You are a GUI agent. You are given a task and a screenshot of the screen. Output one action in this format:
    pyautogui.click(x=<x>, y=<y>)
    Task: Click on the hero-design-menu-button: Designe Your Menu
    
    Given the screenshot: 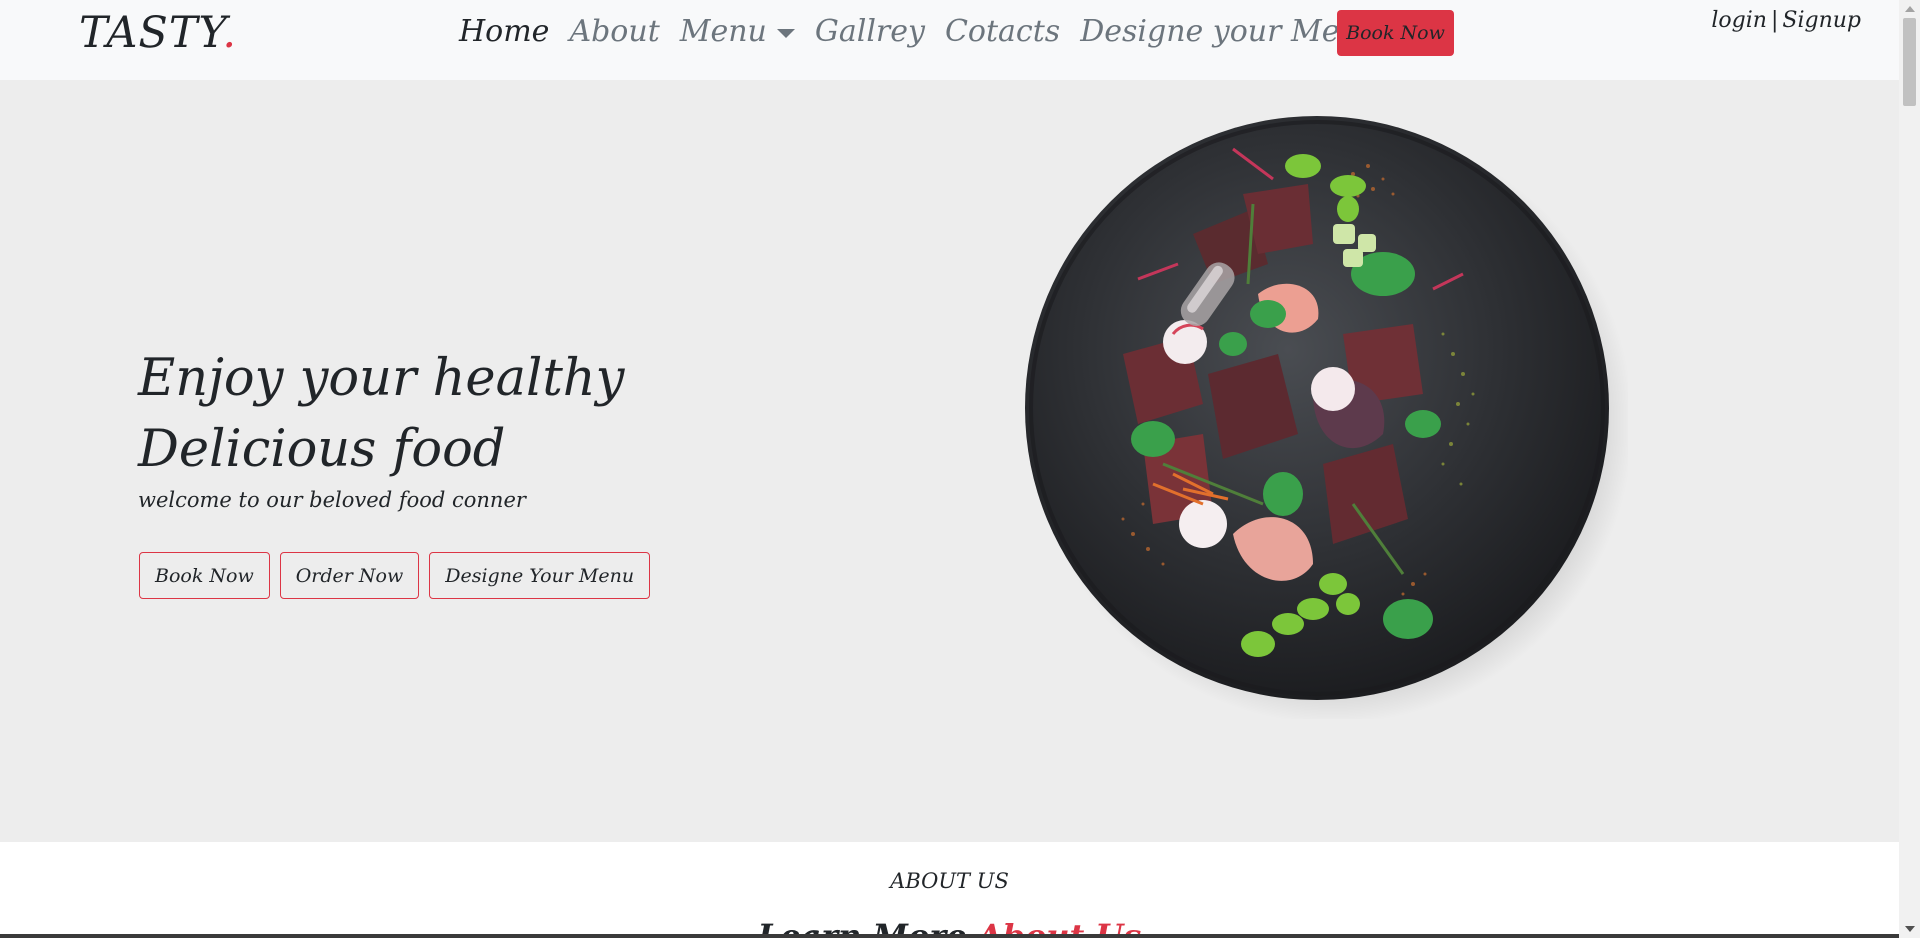 What is the action you would take?
    pyautogui.click(x=540, y=575)
    